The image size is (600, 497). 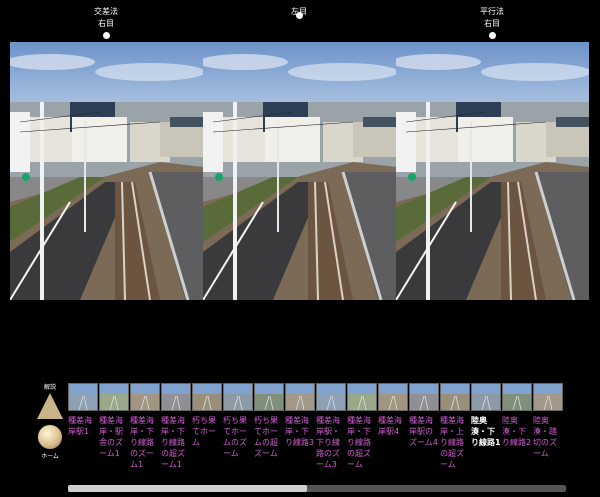 I want to click on thumbnail-item: 種差海岸・下り線路のズーム1, so click(x=145, y=426).